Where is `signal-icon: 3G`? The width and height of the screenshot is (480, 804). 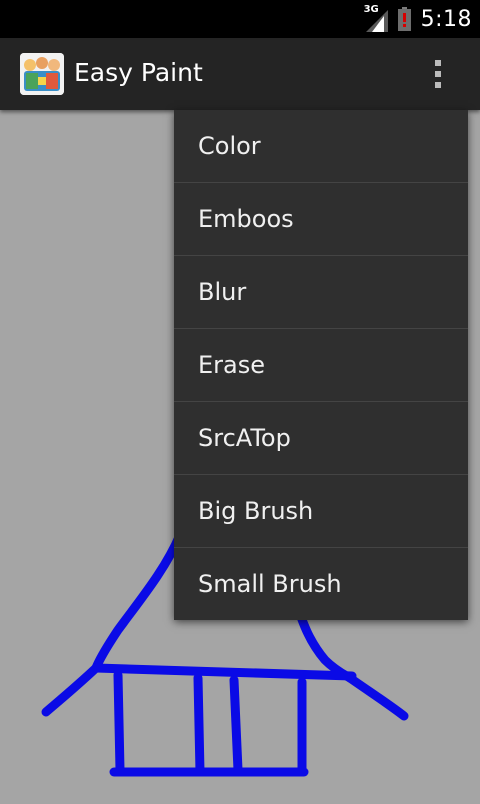 signal-icon: 3G is located at coordinates (377, 18).